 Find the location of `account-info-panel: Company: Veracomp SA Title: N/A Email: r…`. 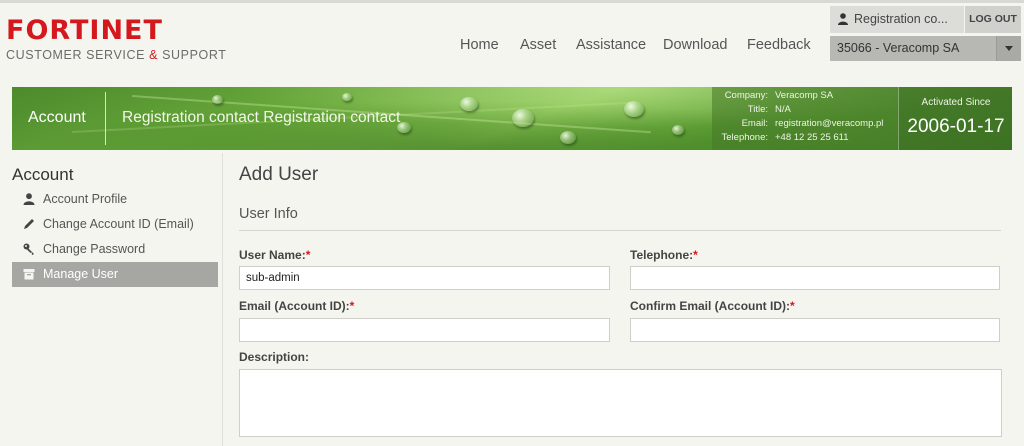

account-info-panel: Company: Veracomp SA Title: N/A Email: r… is located at coordinates (805, 118).